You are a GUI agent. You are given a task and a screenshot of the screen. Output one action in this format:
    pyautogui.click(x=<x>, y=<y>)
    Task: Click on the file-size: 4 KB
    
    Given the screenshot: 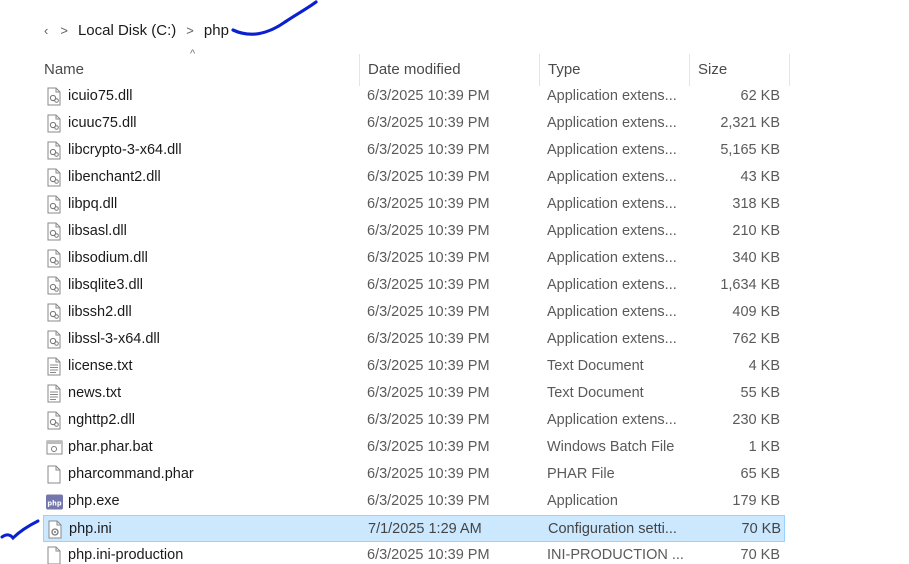 What is the action you would take?
    pyautogui.click(x=764, y=366)
    